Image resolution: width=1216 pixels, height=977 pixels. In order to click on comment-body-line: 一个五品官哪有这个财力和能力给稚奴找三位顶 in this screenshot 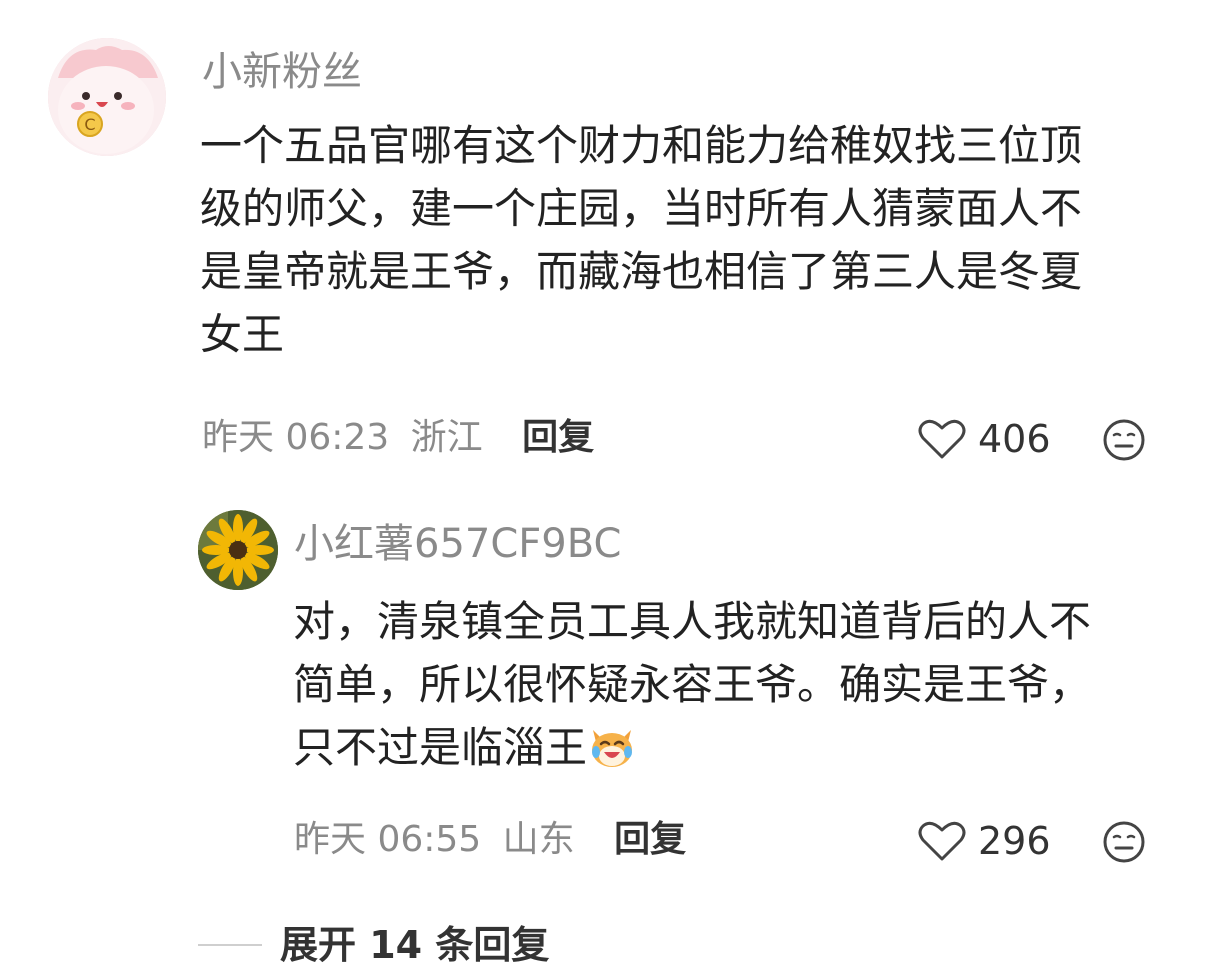, I will do `click(641, 145)`.